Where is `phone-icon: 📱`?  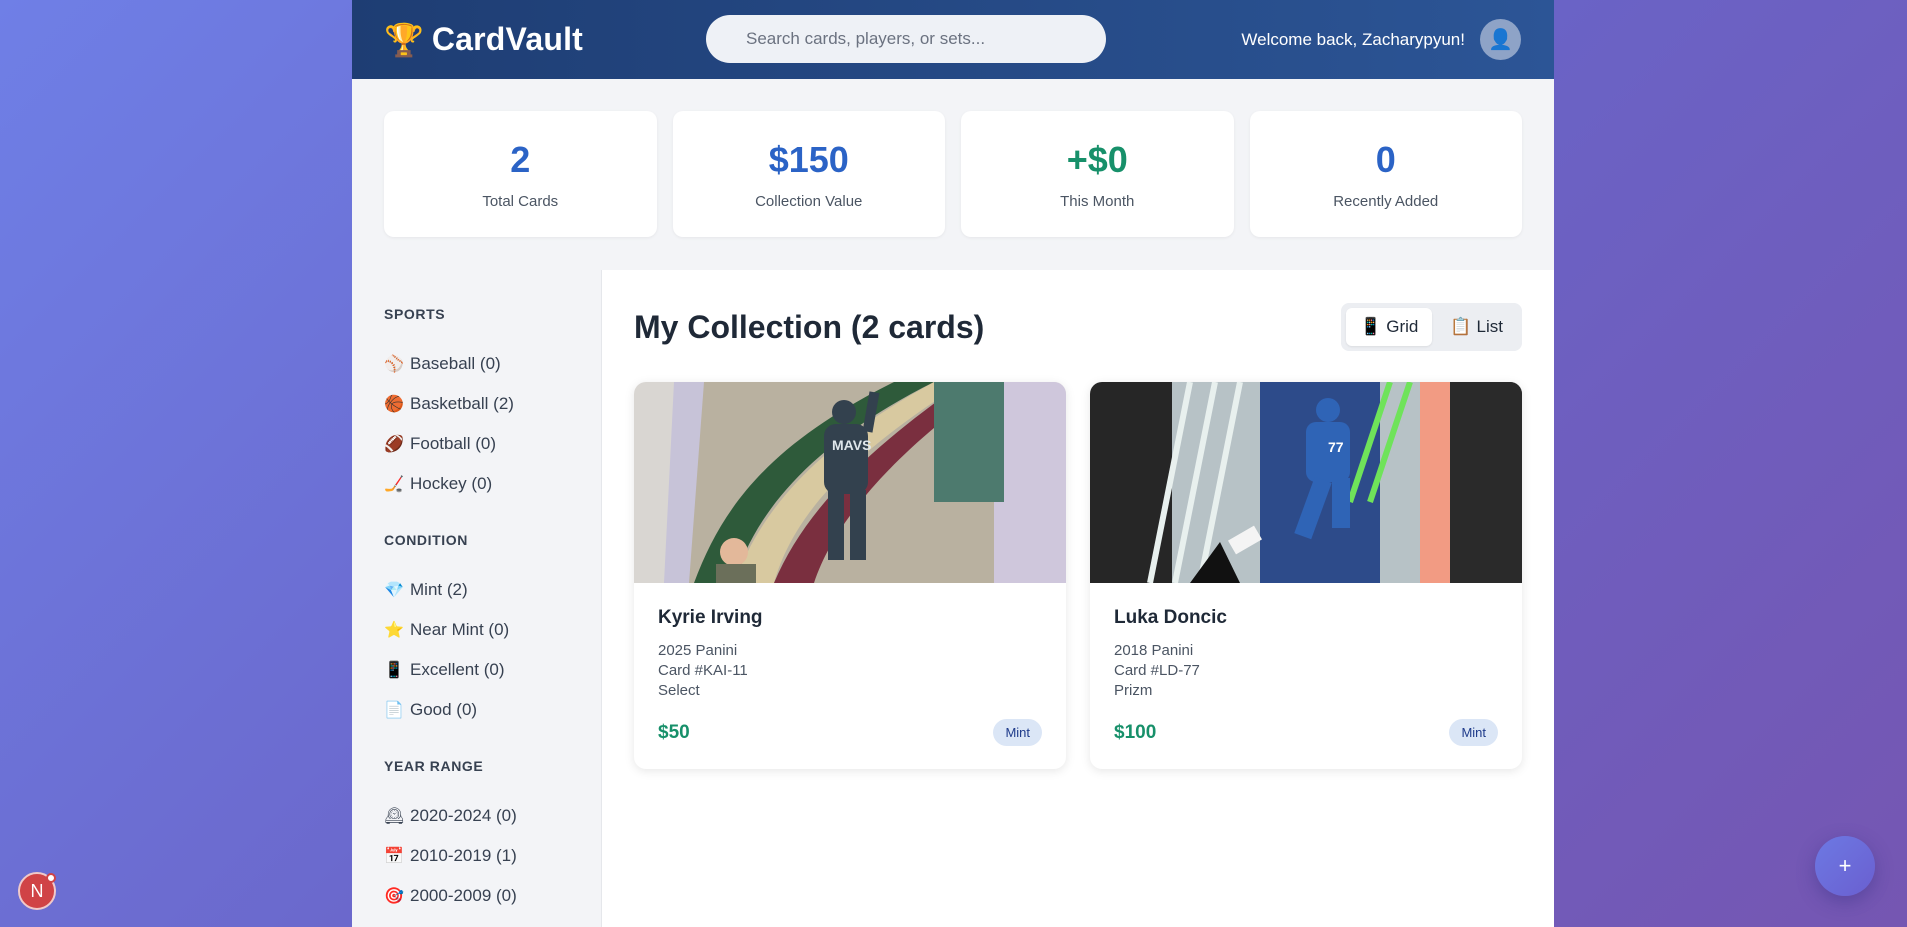 phone-icon: 📱 is located at coordinates (394, 670).